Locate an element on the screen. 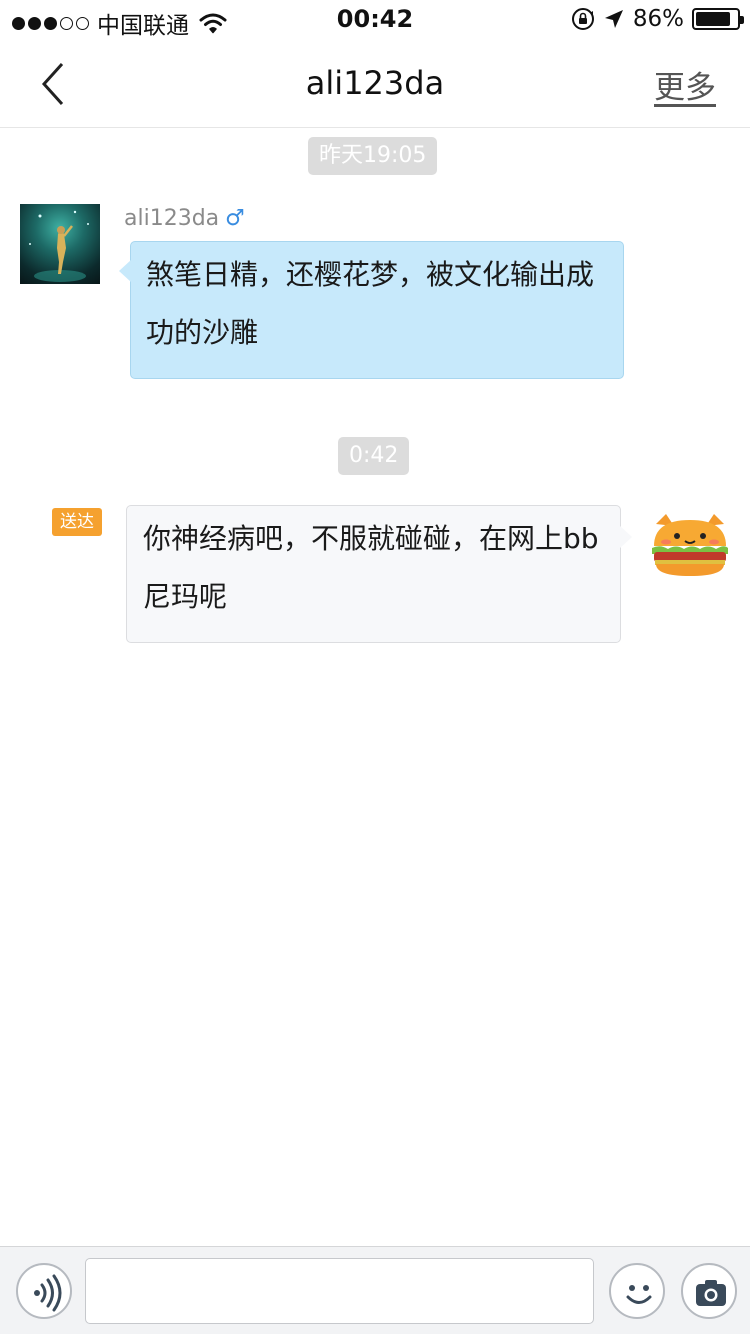 Image resolution: width=750 pixels, height=1334 pixels. sender-name-text: ali123da is located at coordinates (172, 218).